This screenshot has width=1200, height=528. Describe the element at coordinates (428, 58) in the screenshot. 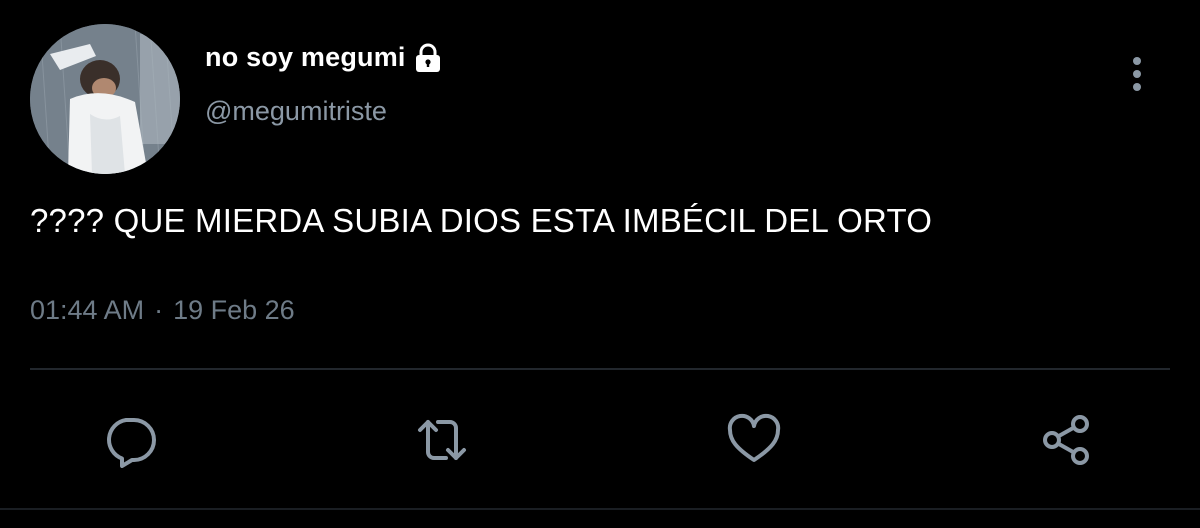

I see `lock-icon` at that location.